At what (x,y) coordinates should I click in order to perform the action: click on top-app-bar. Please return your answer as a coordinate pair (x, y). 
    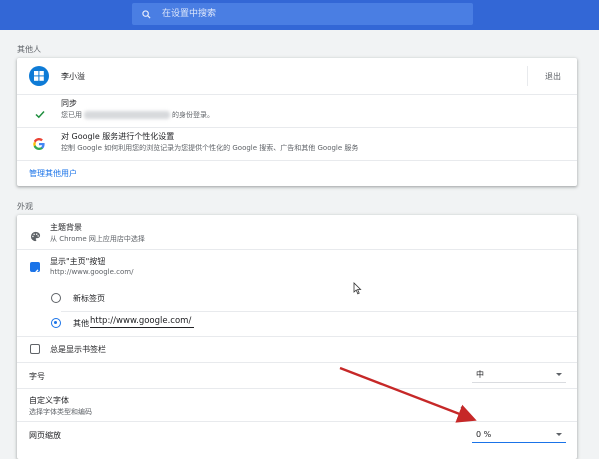
    Looking at the image, I should click on (299, 15).